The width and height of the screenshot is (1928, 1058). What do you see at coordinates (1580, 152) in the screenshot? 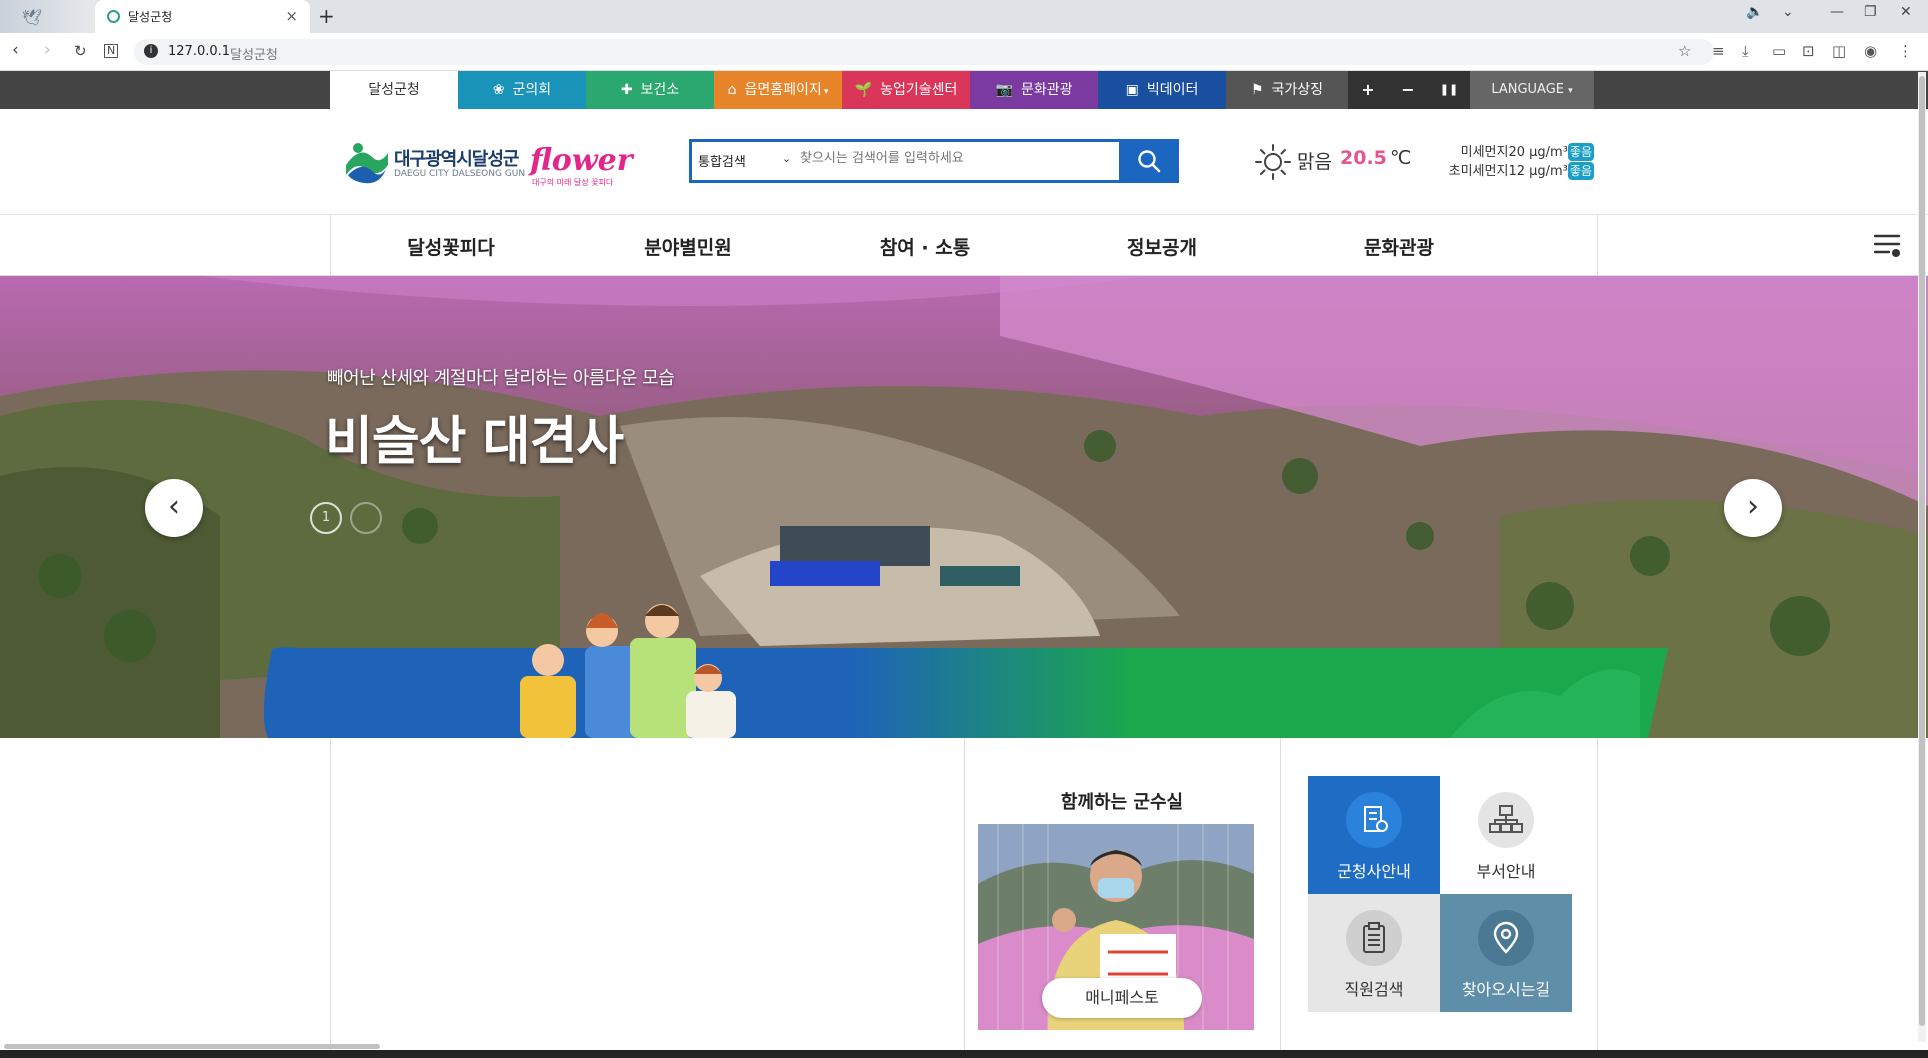
I see `pm10-status-badge: 좋음` at bounding box center [1580, 152].